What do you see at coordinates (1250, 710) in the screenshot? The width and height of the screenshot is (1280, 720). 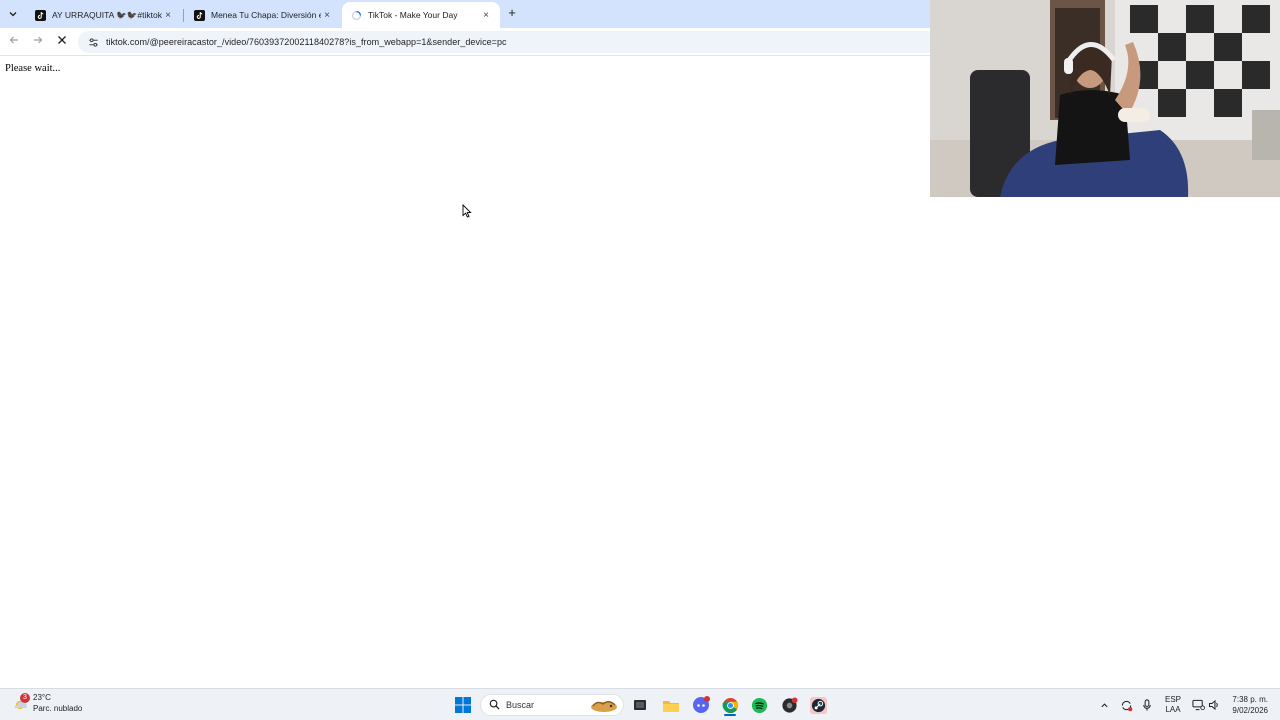 I see `clock-date: 9/02/2026` at bounding box center [1250, 710].